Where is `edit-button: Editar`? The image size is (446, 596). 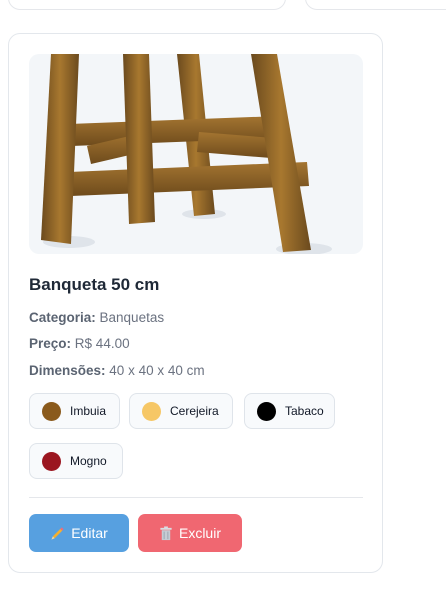
edit-button: Editar is located at coordinates (79, 533).